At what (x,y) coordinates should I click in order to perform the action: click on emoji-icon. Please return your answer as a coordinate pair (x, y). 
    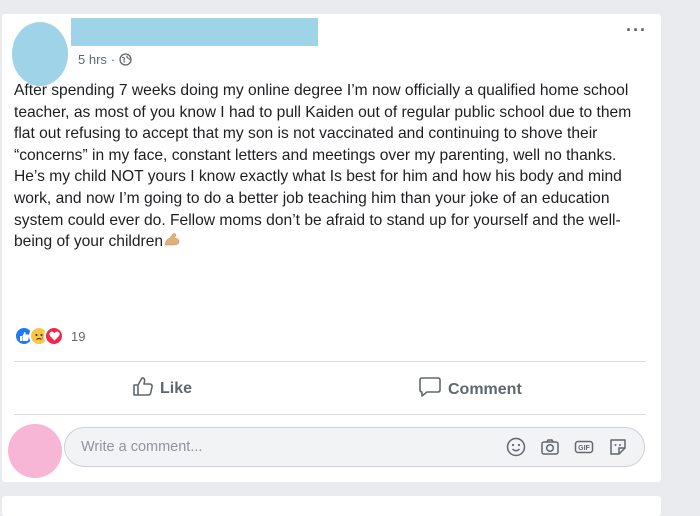
    Looking at the image, I should click on (516, 447).